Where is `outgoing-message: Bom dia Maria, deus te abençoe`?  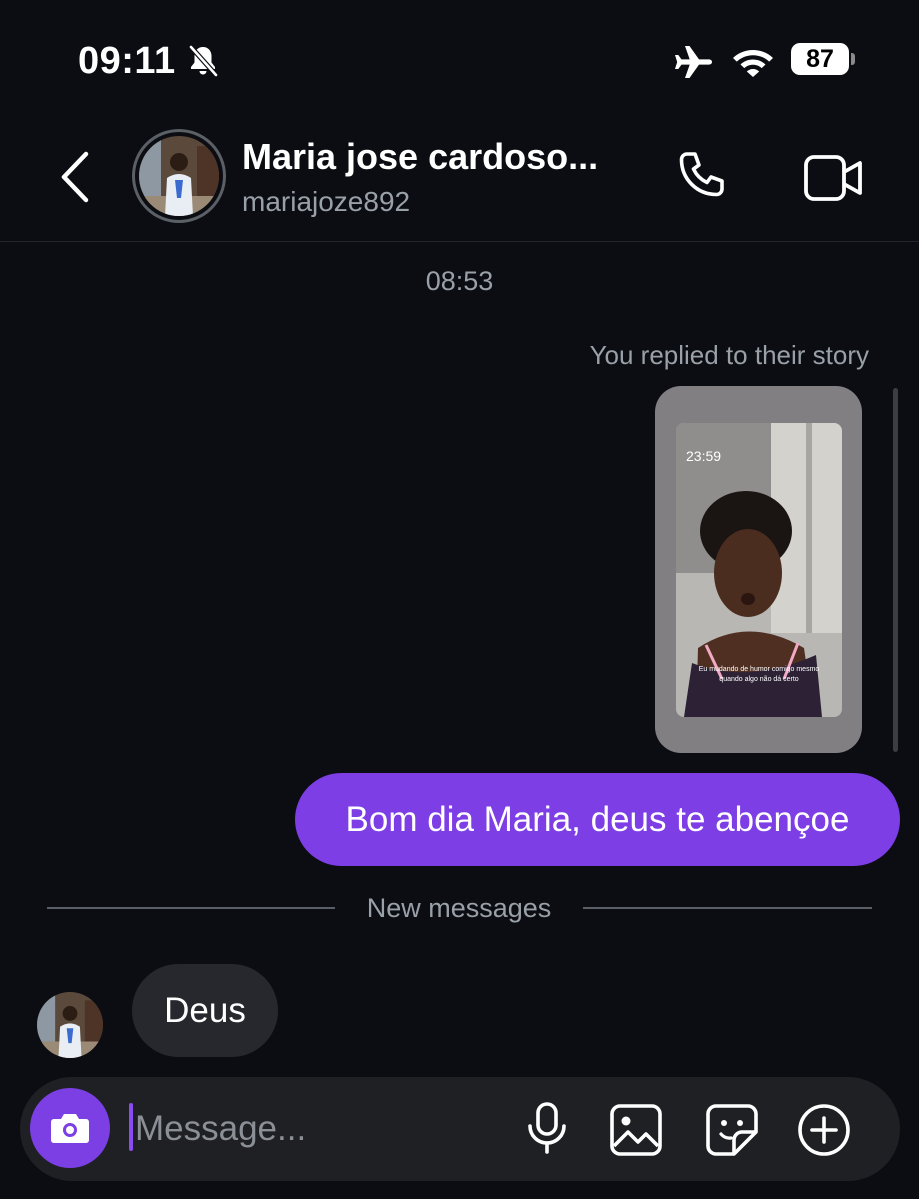
outgoing-message: Bom dia Maria, deus te abençoe is located at coordinates (597, 819).